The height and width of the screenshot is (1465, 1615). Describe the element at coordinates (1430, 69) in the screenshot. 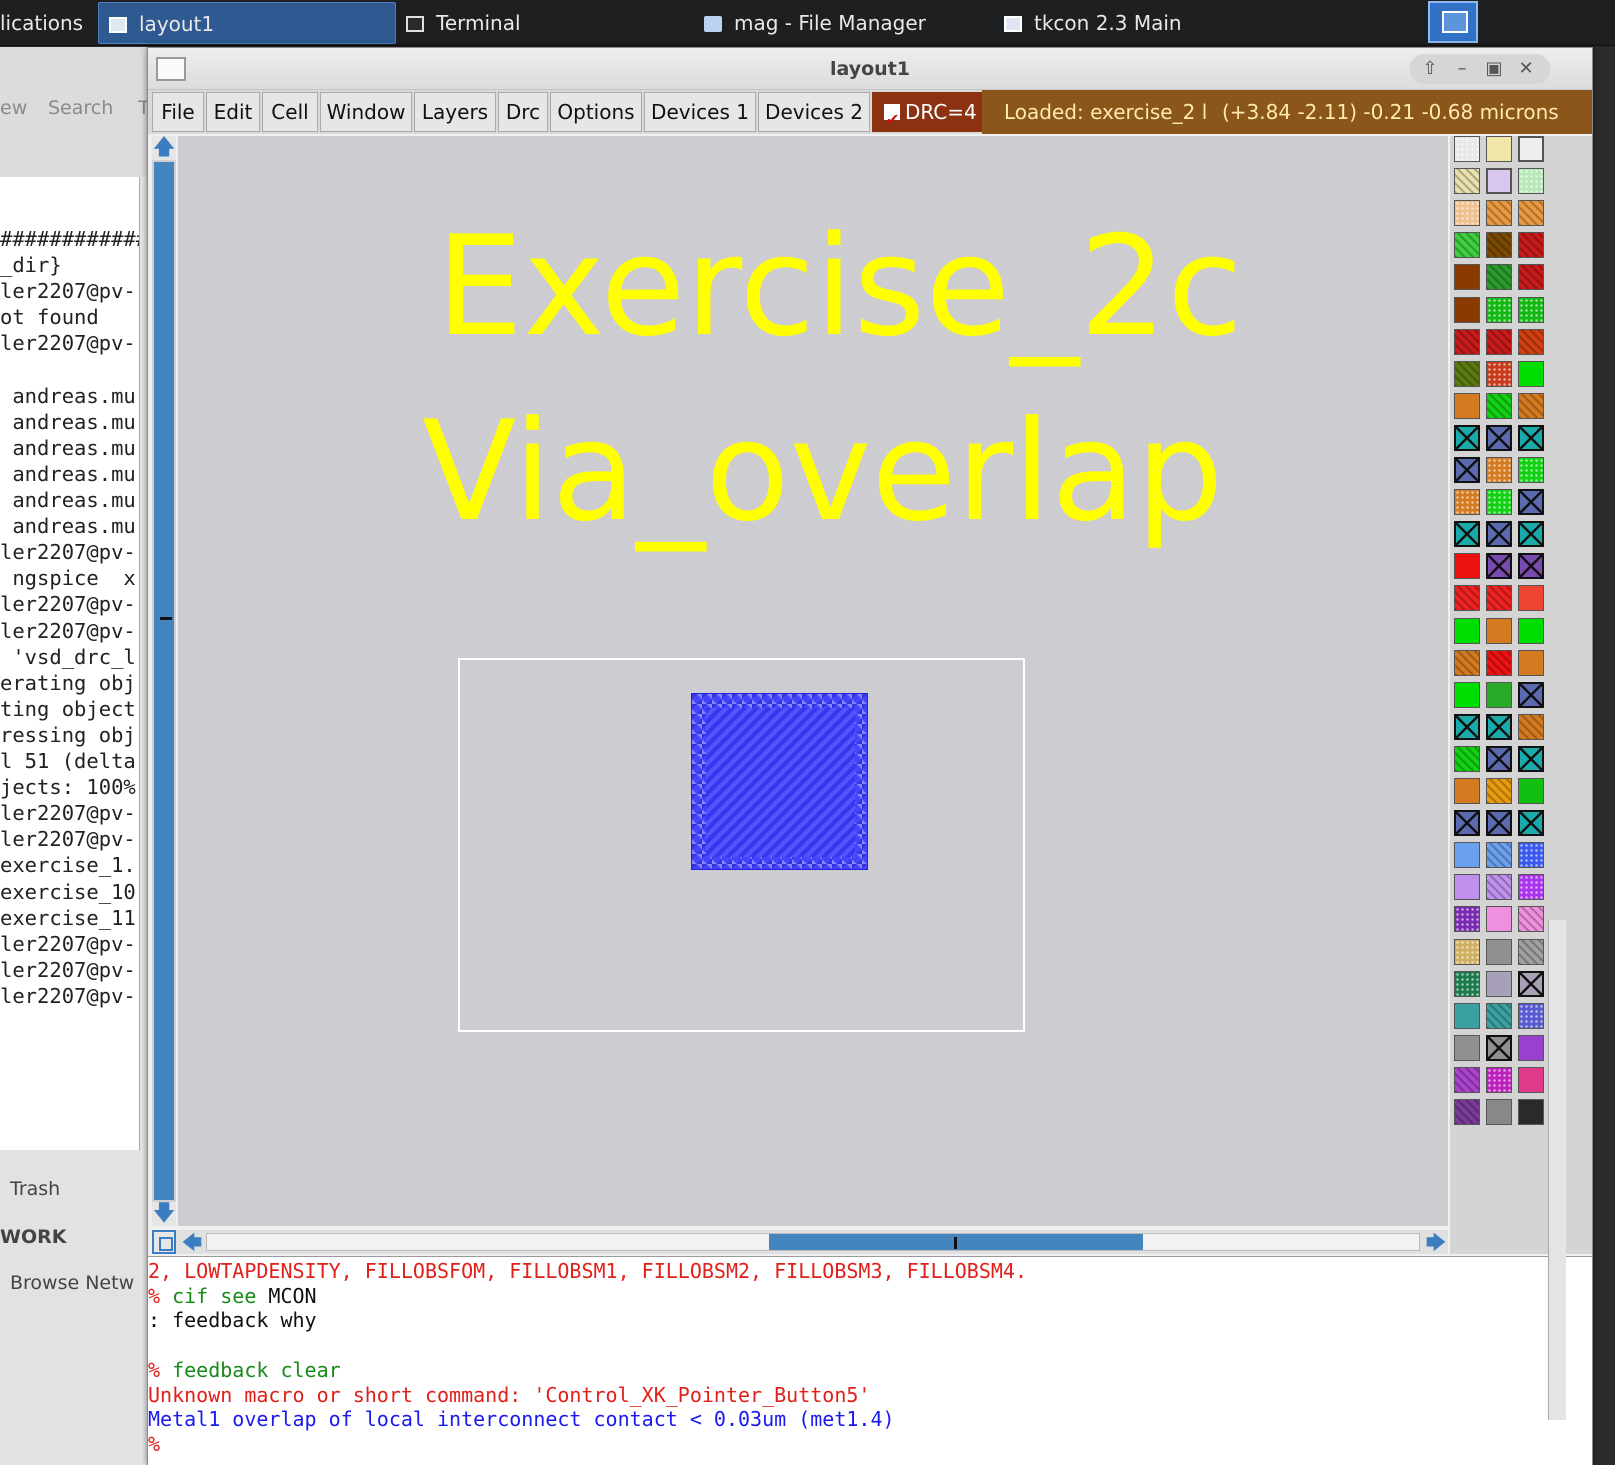

I see `stick-window-icon: ⇧` at that location.